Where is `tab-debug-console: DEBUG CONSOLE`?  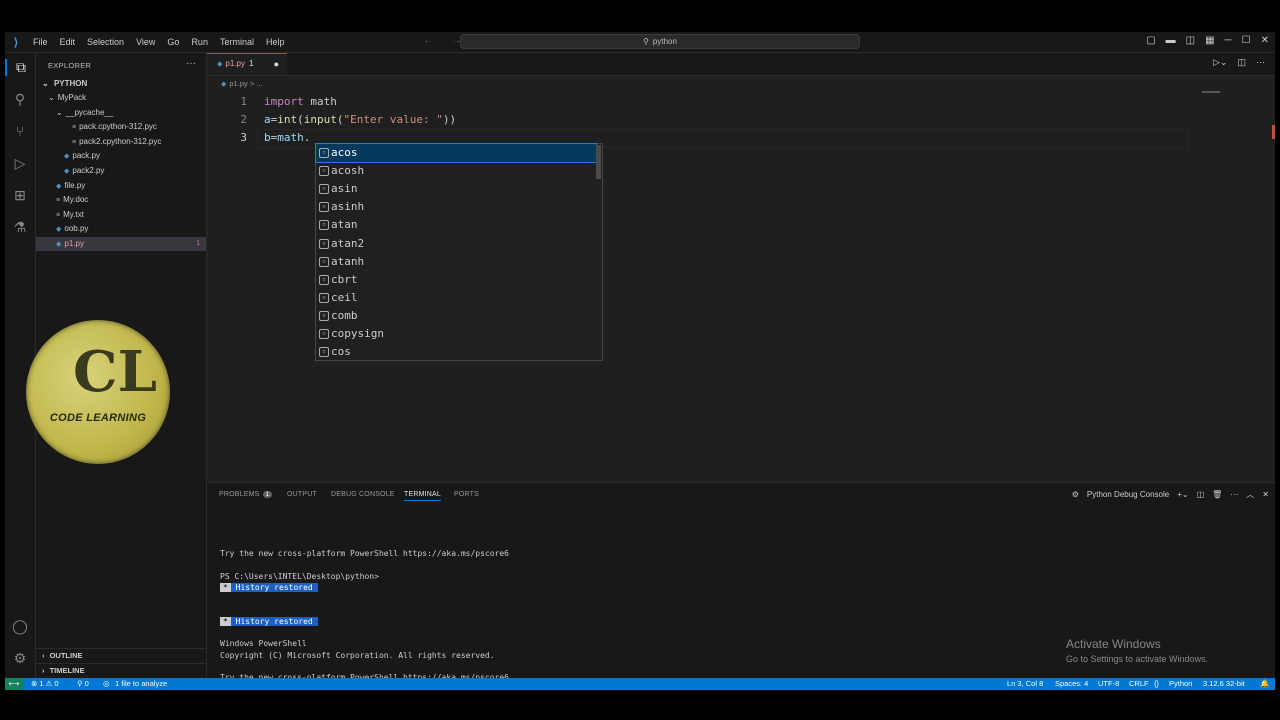 tab-debug-console: DEBUG CONSOLE is located at coordinates (363, 494).